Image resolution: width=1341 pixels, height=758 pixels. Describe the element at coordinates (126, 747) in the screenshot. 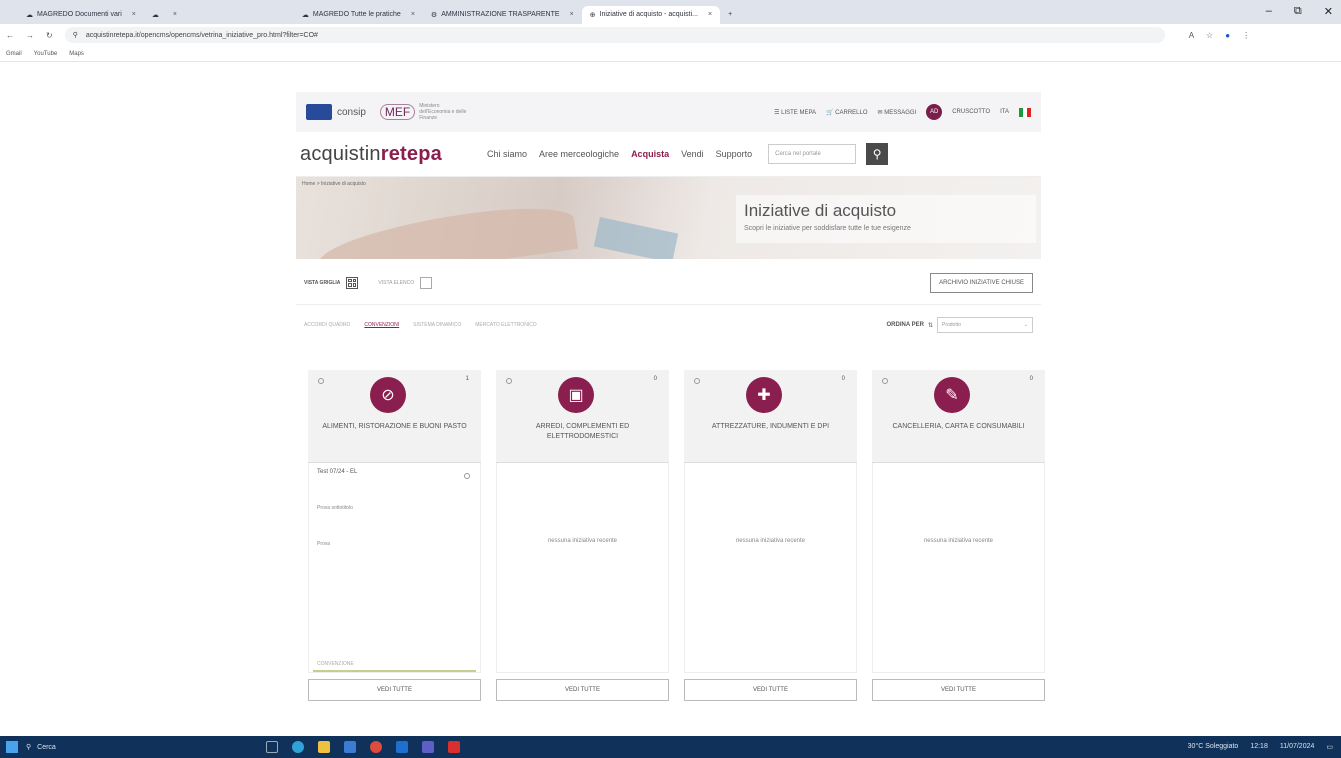

I see `taskbar-search: ⚲ Cerca` at that location.